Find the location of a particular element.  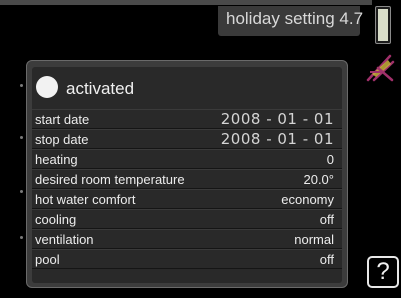

activated-label: activated is located at coordinates (100, 88).